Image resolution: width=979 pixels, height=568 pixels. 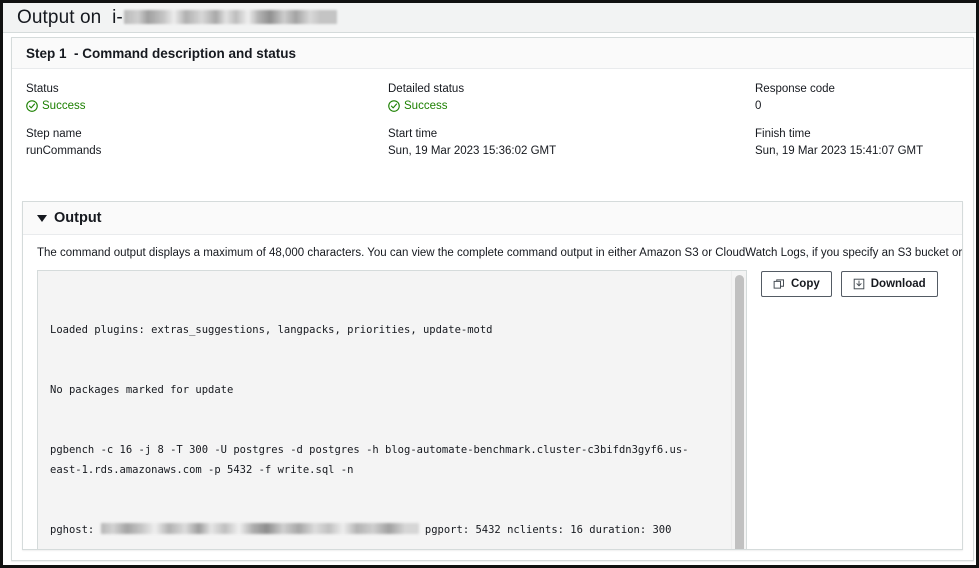 I want to click on field-value-start-time: Sun, 19 Mar 2023 15:36:02 GMT, so click(x=472, y=151).